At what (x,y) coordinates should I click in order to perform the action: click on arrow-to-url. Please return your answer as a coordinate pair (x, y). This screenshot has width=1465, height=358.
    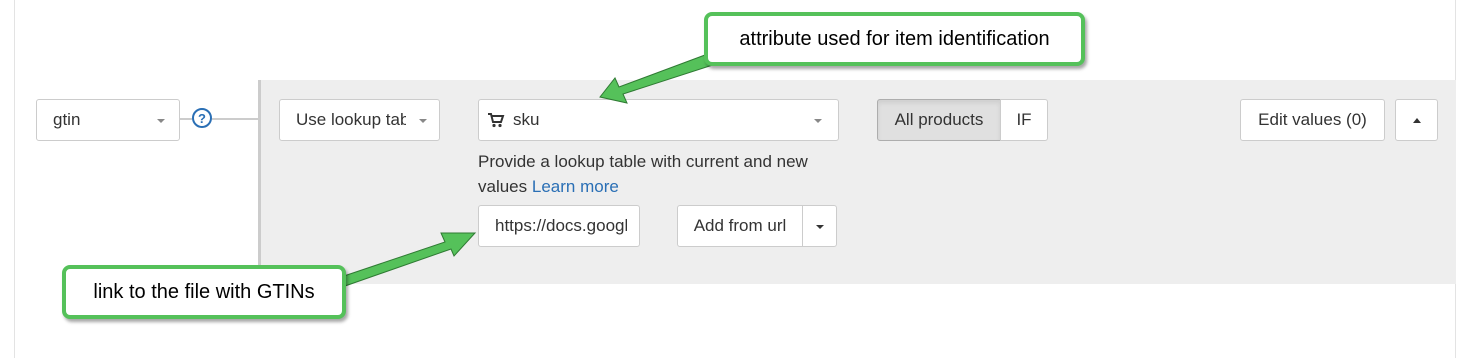
    Looking at the image, I should click on (407, 259).